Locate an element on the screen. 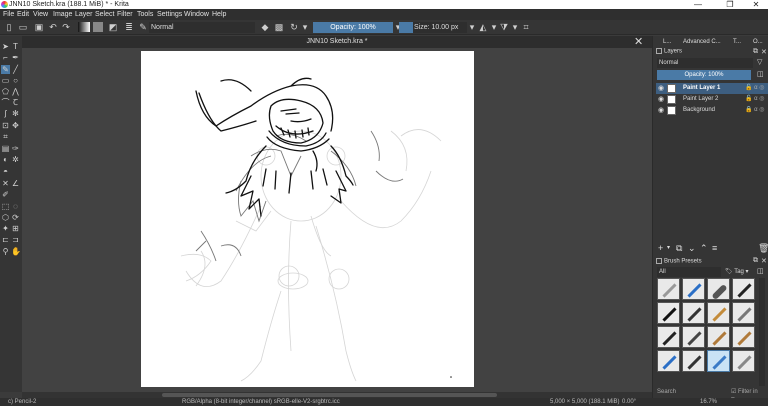 This screenshot has width=768, height=406. freehand-brush-icon: ✎ is located at coordinates (5, 69).